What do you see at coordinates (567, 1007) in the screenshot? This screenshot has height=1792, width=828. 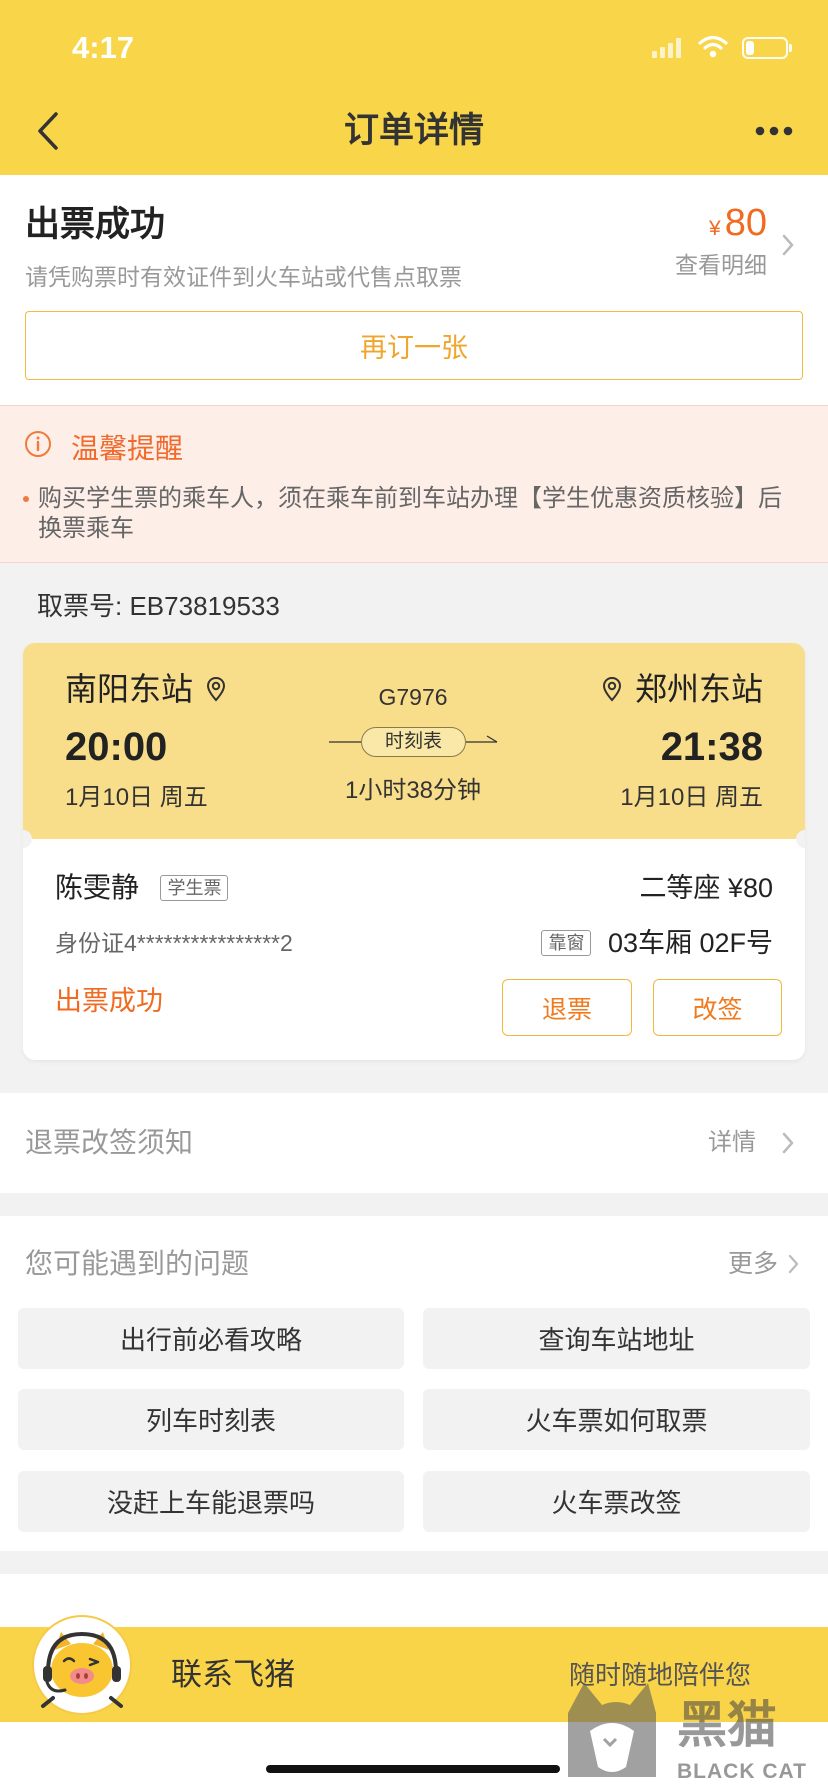 I see `refund-button: 退票` at bounding box center [567, 1007].